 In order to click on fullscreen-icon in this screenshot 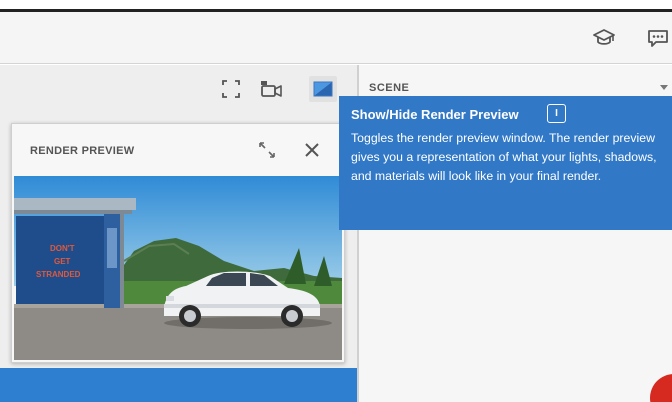, I will do `click(231, 89)`.